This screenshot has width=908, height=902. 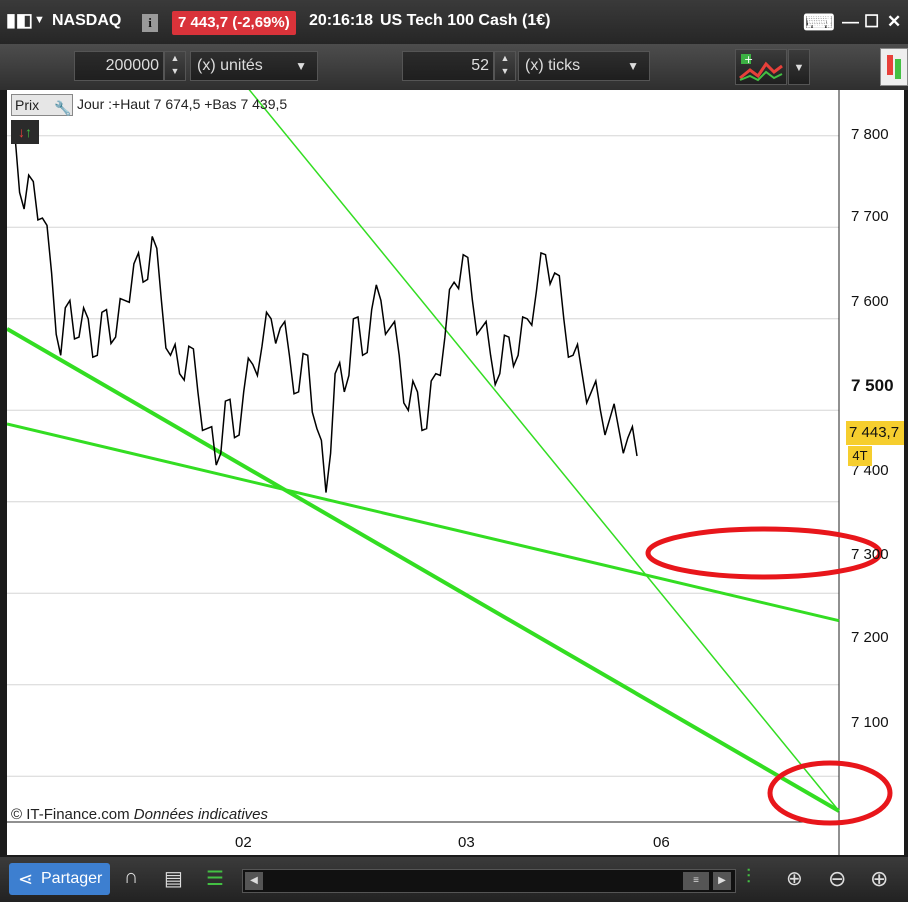 I want to click on close-icon: ✕, so click(x=894, y=22).